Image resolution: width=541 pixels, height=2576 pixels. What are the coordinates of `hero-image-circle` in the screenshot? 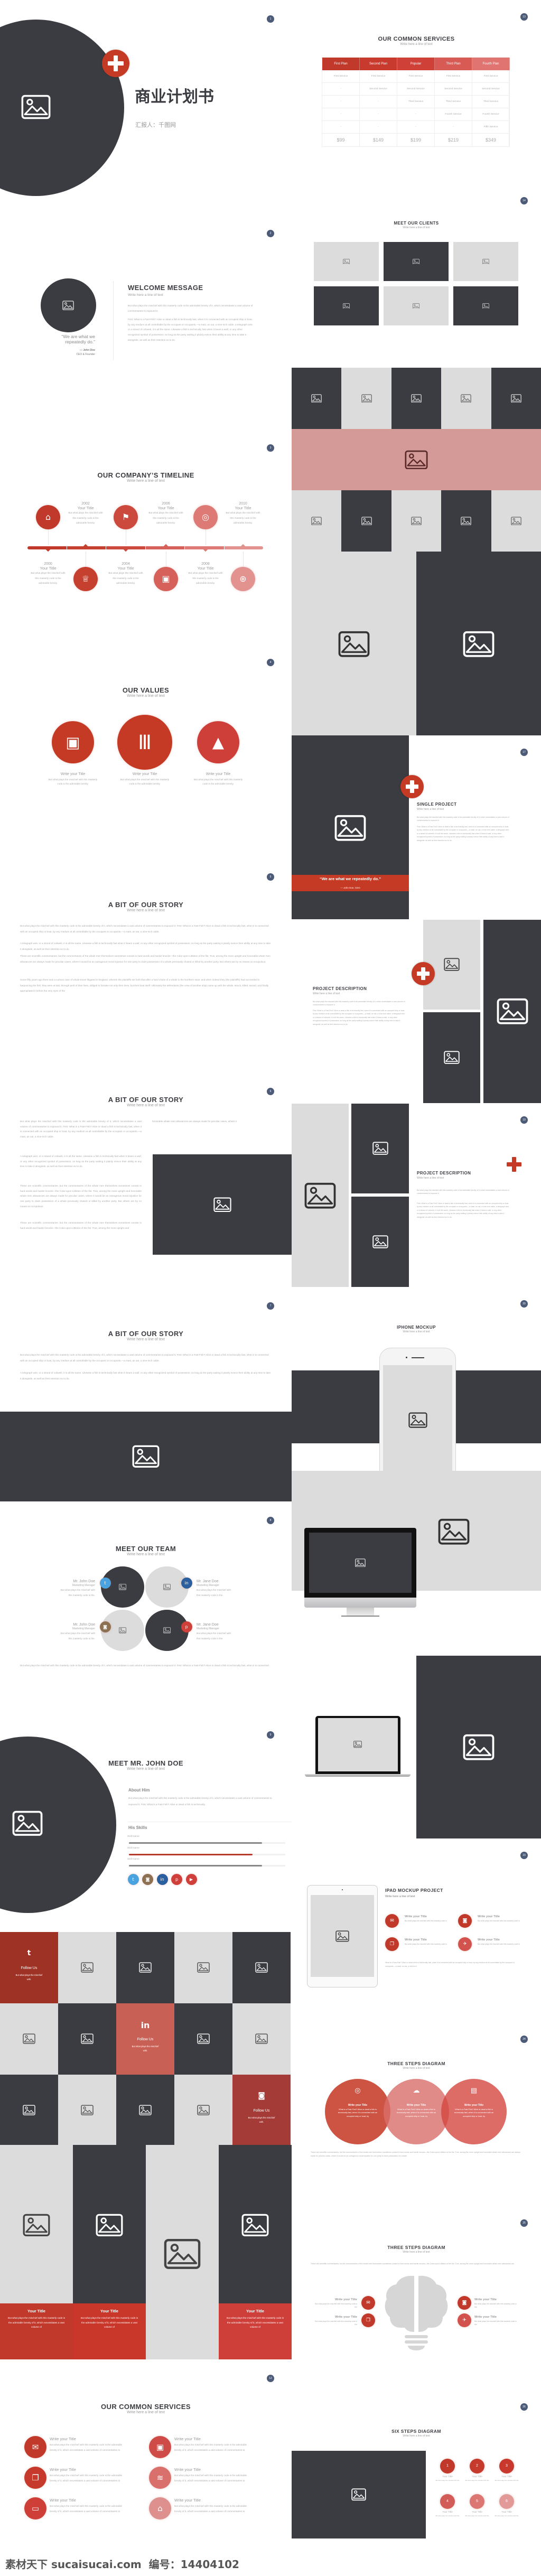 It's located at (62, 108).